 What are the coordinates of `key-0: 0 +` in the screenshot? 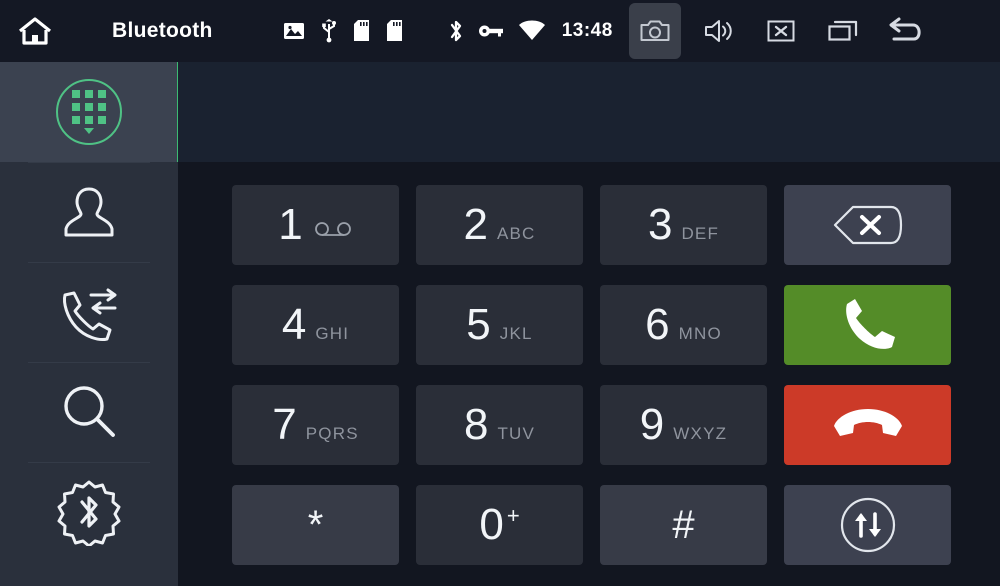 It's located at (499, 525).